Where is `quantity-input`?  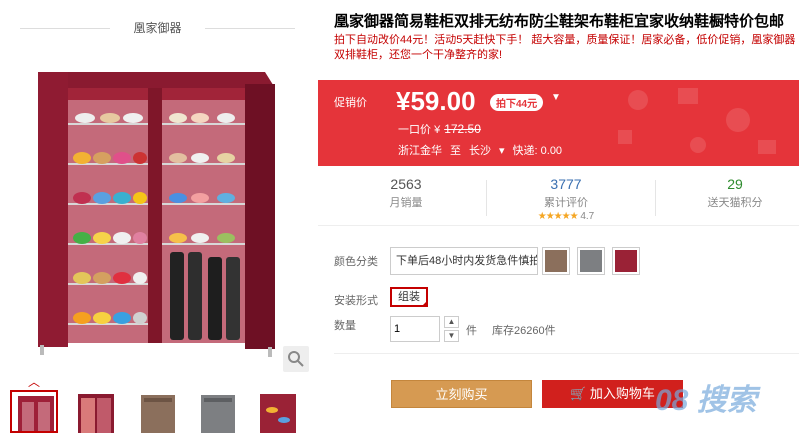
quantity-input is located at coordinates (415, 329).